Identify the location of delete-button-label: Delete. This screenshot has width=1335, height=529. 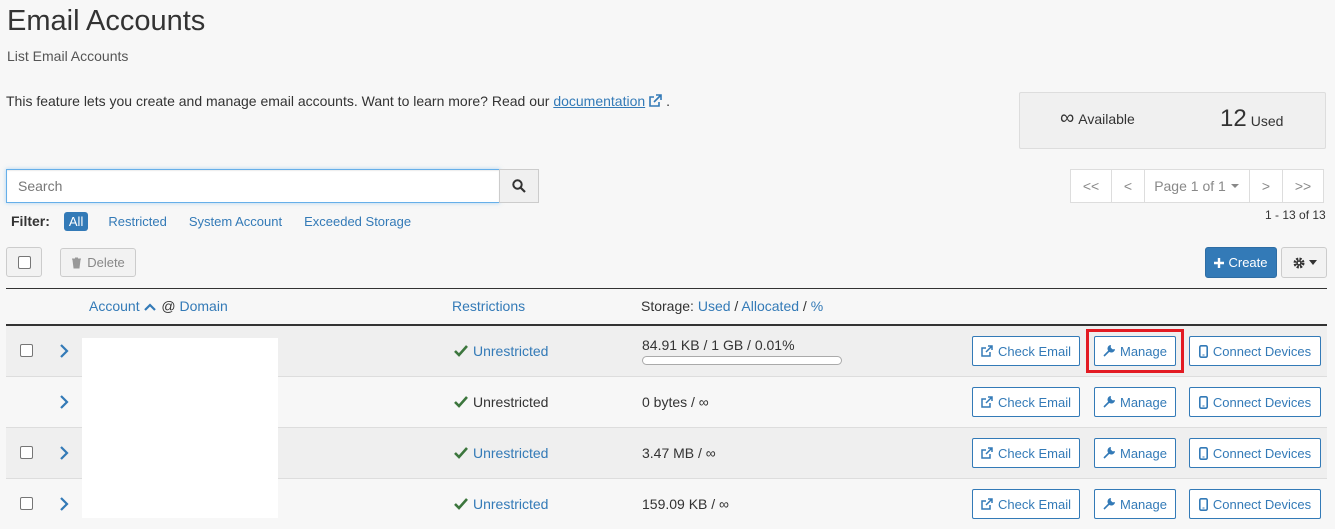
(106, 262).